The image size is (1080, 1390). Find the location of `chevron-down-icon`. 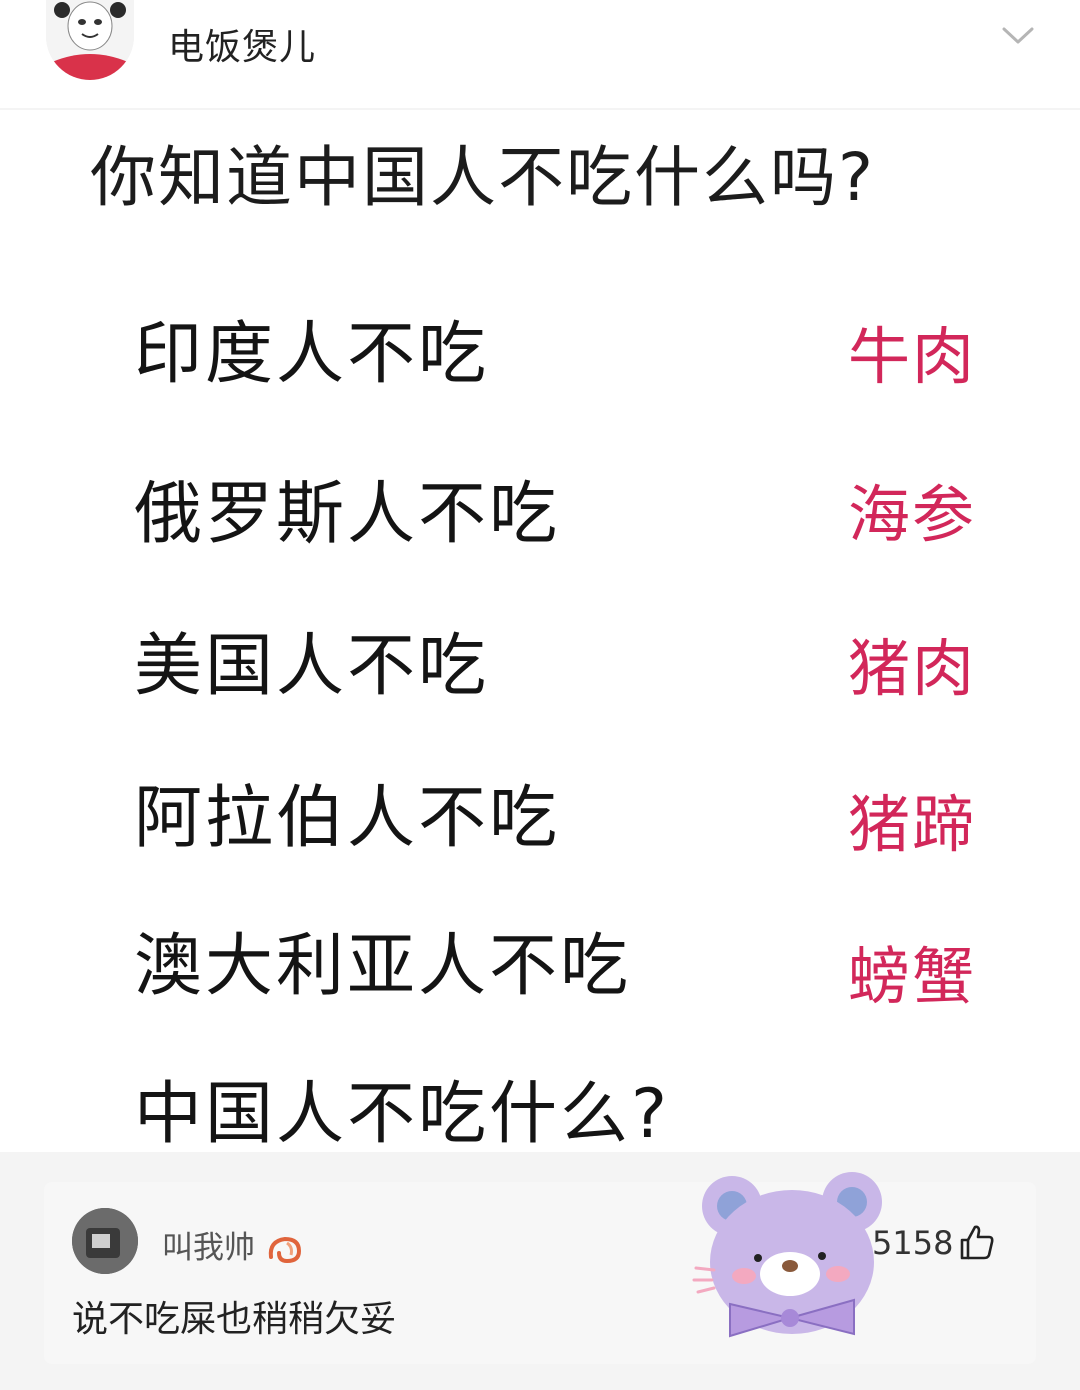

chevron-down-icon is located at coordinates (1018, 35).